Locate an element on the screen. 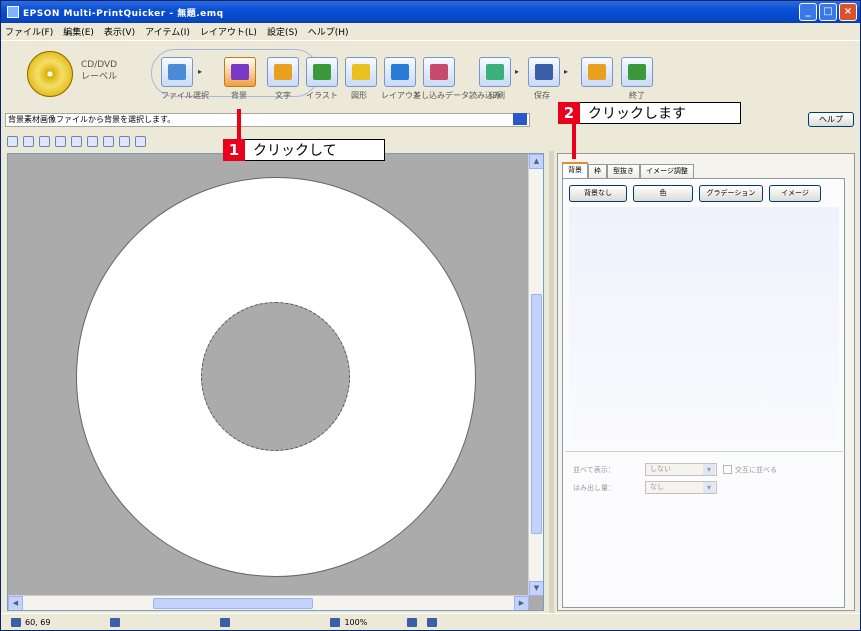  callout-2-text: クリックします is located at coordinates (637, 114).